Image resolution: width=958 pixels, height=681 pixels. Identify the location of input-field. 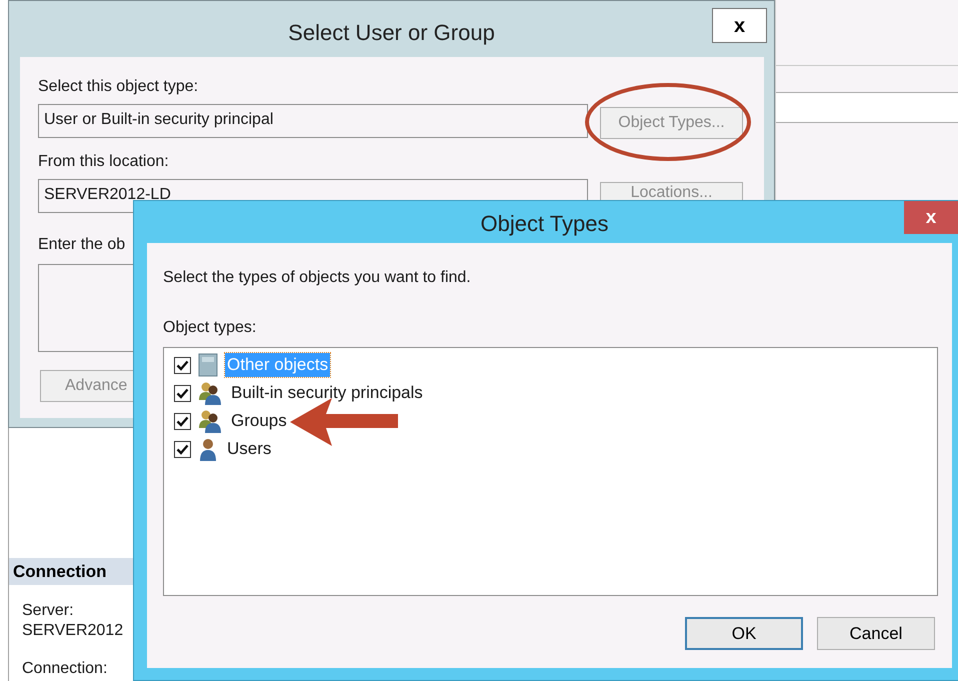
(867, 107).